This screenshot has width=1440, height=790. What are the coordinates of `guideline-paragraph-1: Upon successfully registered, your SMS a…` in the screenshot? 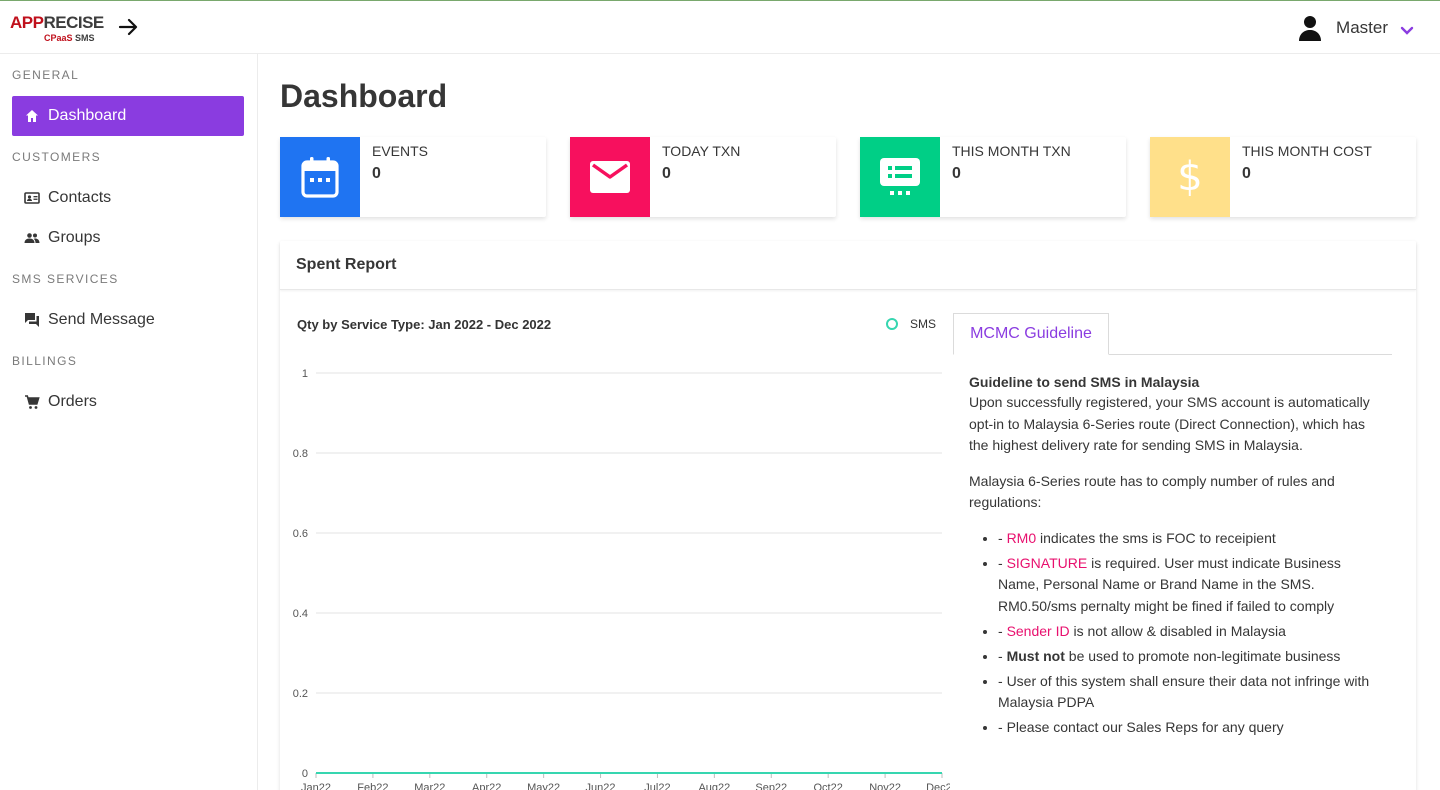 It's located at (1169, 423).